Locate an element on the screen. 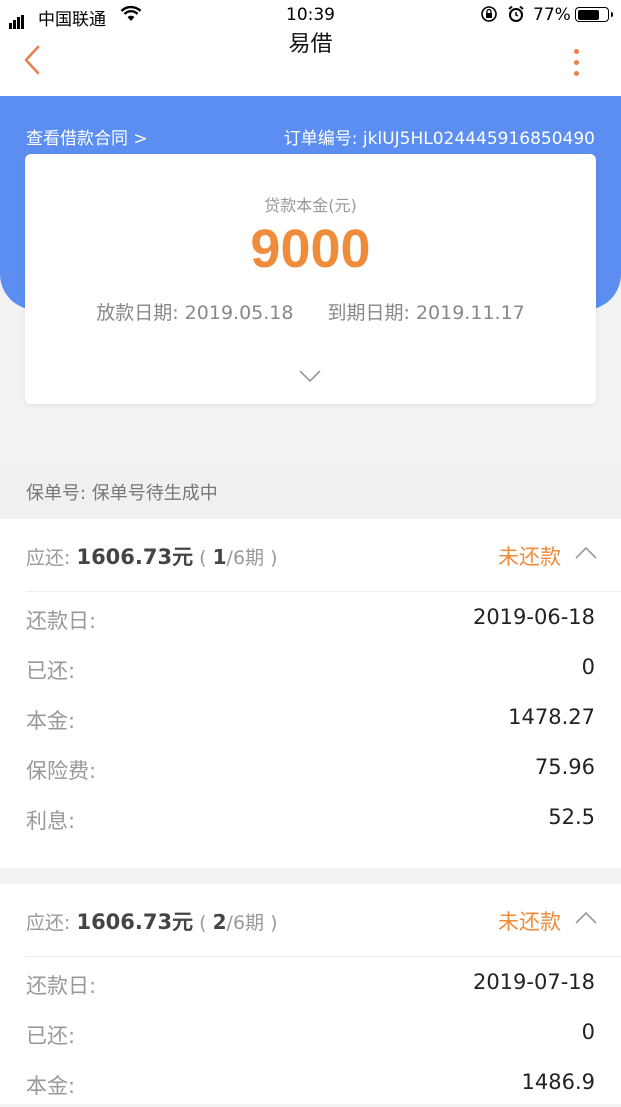 The height and width of the screenshot is (1107, 621). policy-number: 保单号: 保单号待生成中 is located at coordinates (122, 493).